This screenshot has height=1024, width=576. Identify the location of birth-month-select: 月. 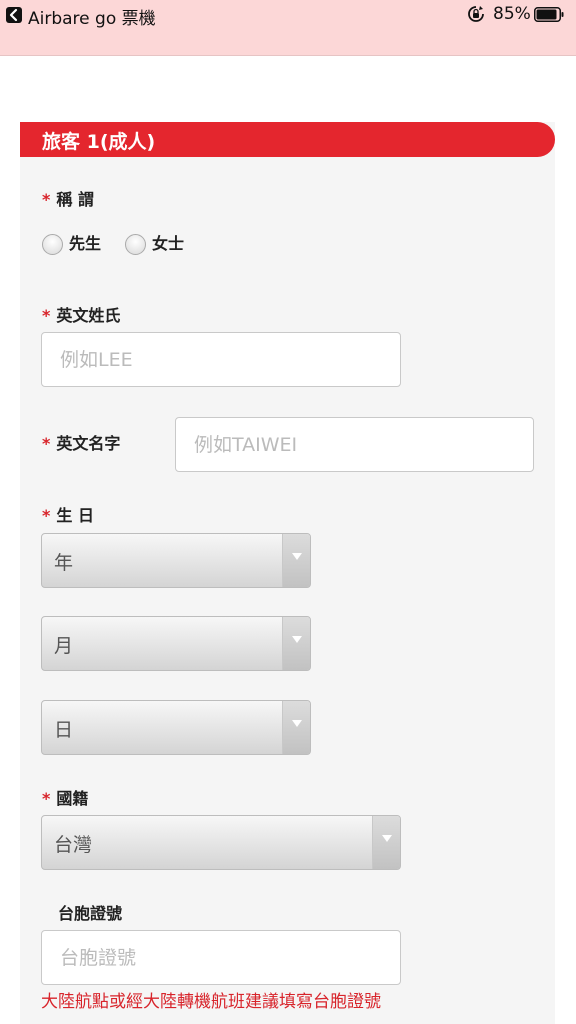
(176, 643).